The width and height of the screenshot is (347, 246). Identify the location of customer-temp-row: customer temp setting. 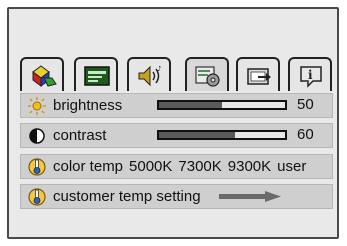
(176, 196).